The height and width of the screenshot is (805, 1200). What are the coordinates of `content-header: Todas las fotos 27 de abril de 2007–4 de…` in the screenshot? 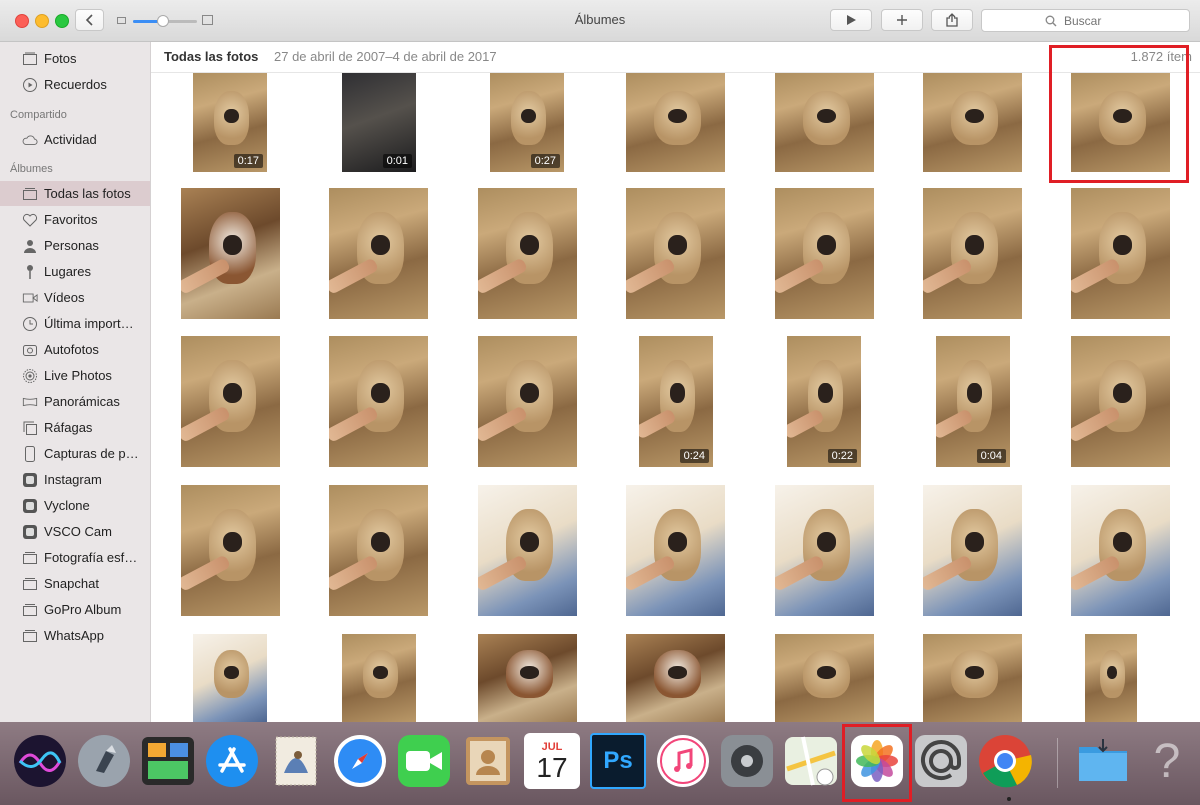 It's located at (675, 57).